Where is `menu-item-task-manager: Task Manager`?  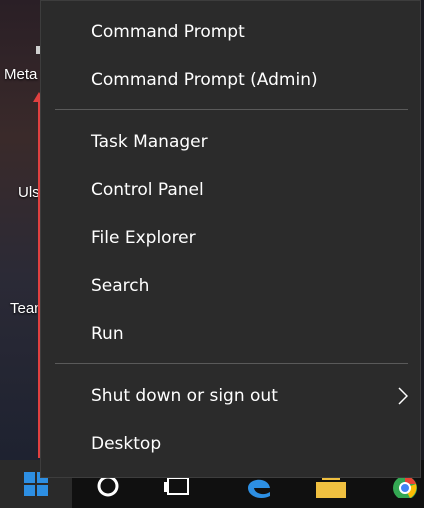
menu-item-task-manager: Task Manager is located at coordinates (230, 142).